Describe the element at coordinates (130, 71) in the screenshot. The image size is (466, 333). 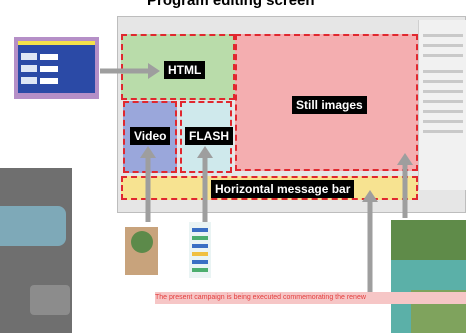
I see `arrow-right-icon` at that location.